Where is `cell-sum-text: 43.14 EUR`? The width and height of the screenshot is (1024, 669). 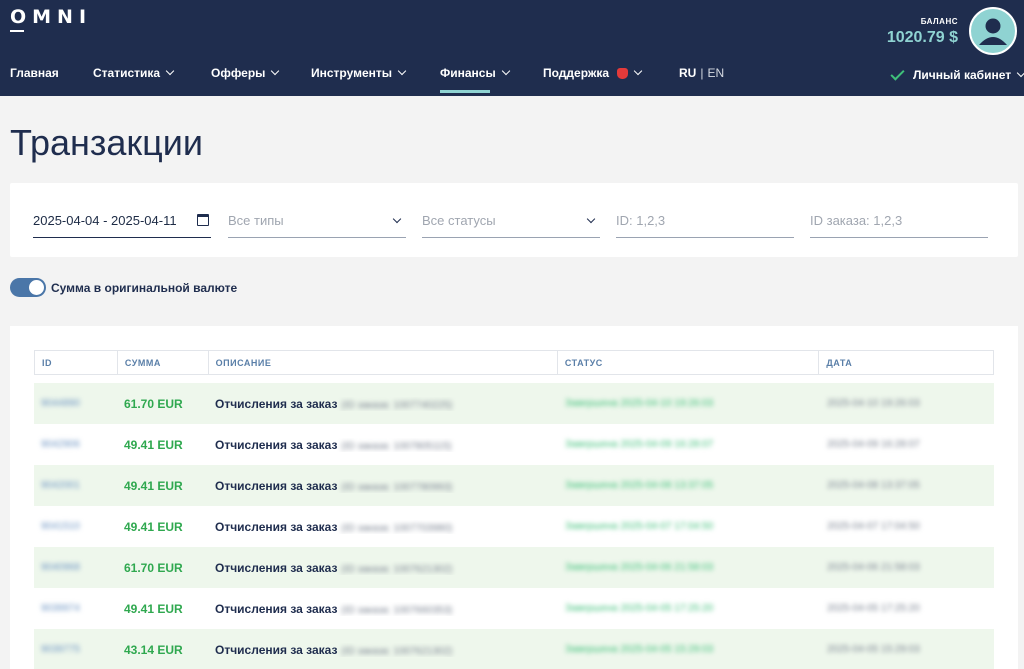 cell-sum-text: 43.14 EUR is located at coordinates (153, 649).